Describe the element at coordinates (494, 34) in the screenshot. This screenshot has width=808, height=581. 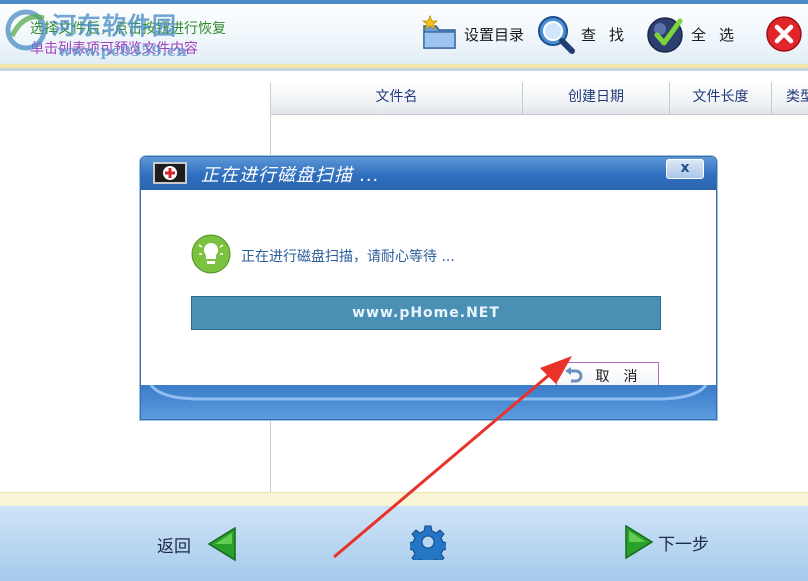
I see `set-directory-label: 设置目录` at that location.